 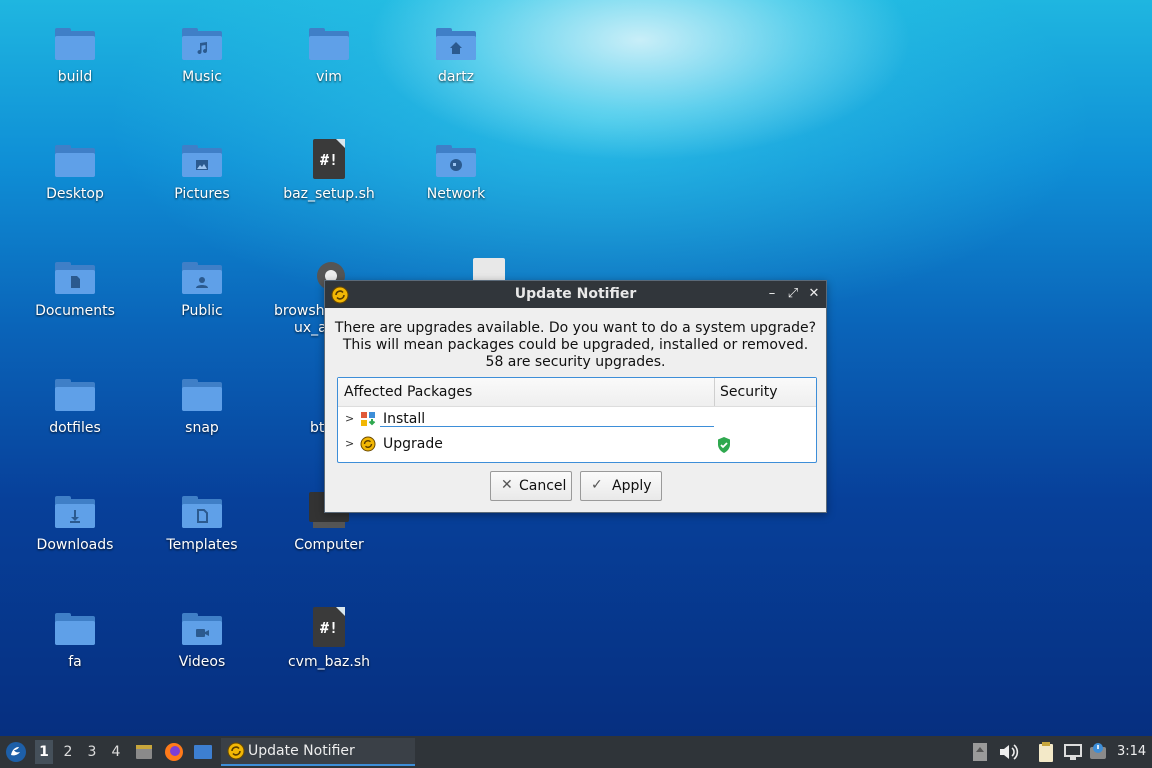 I want to click on tree-row-upgrade: > Upgrade, so click(x=577, y=445).